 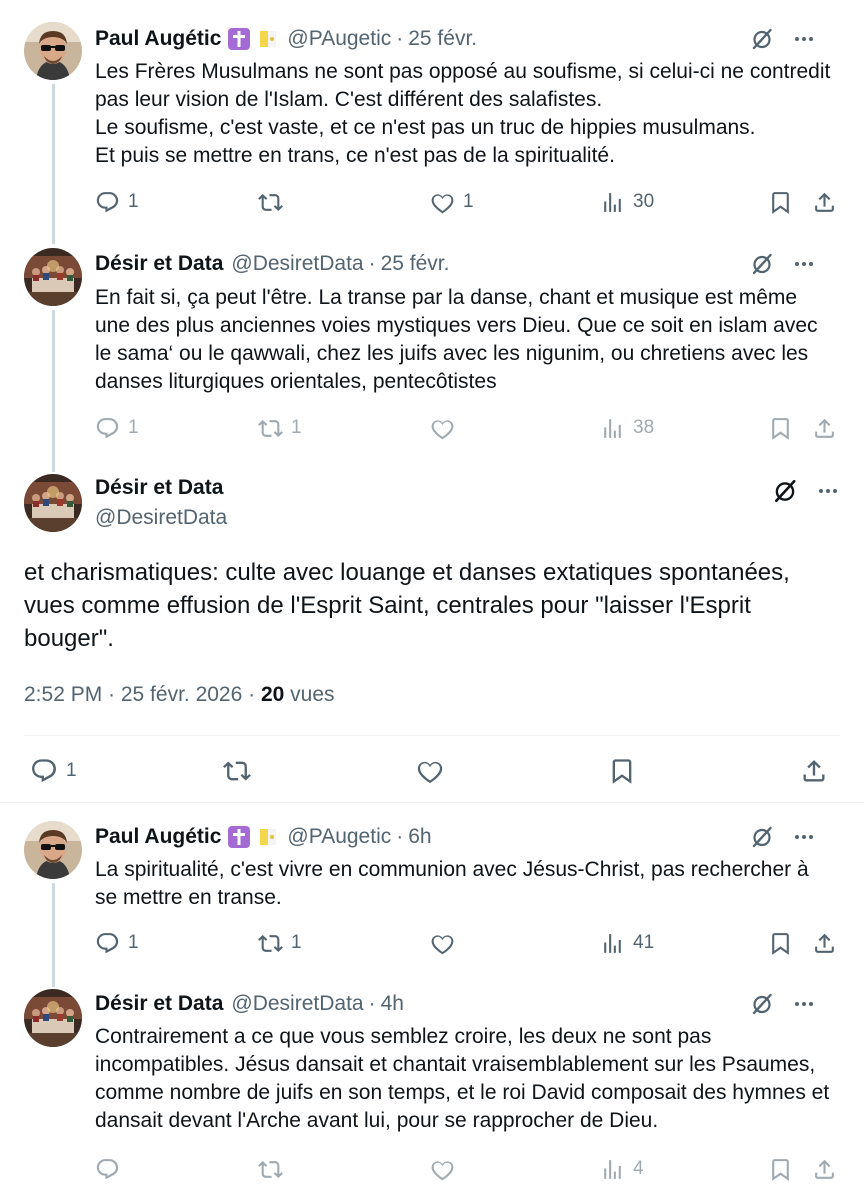 I want to click on views-button: 30, so click(x=627, y=202).